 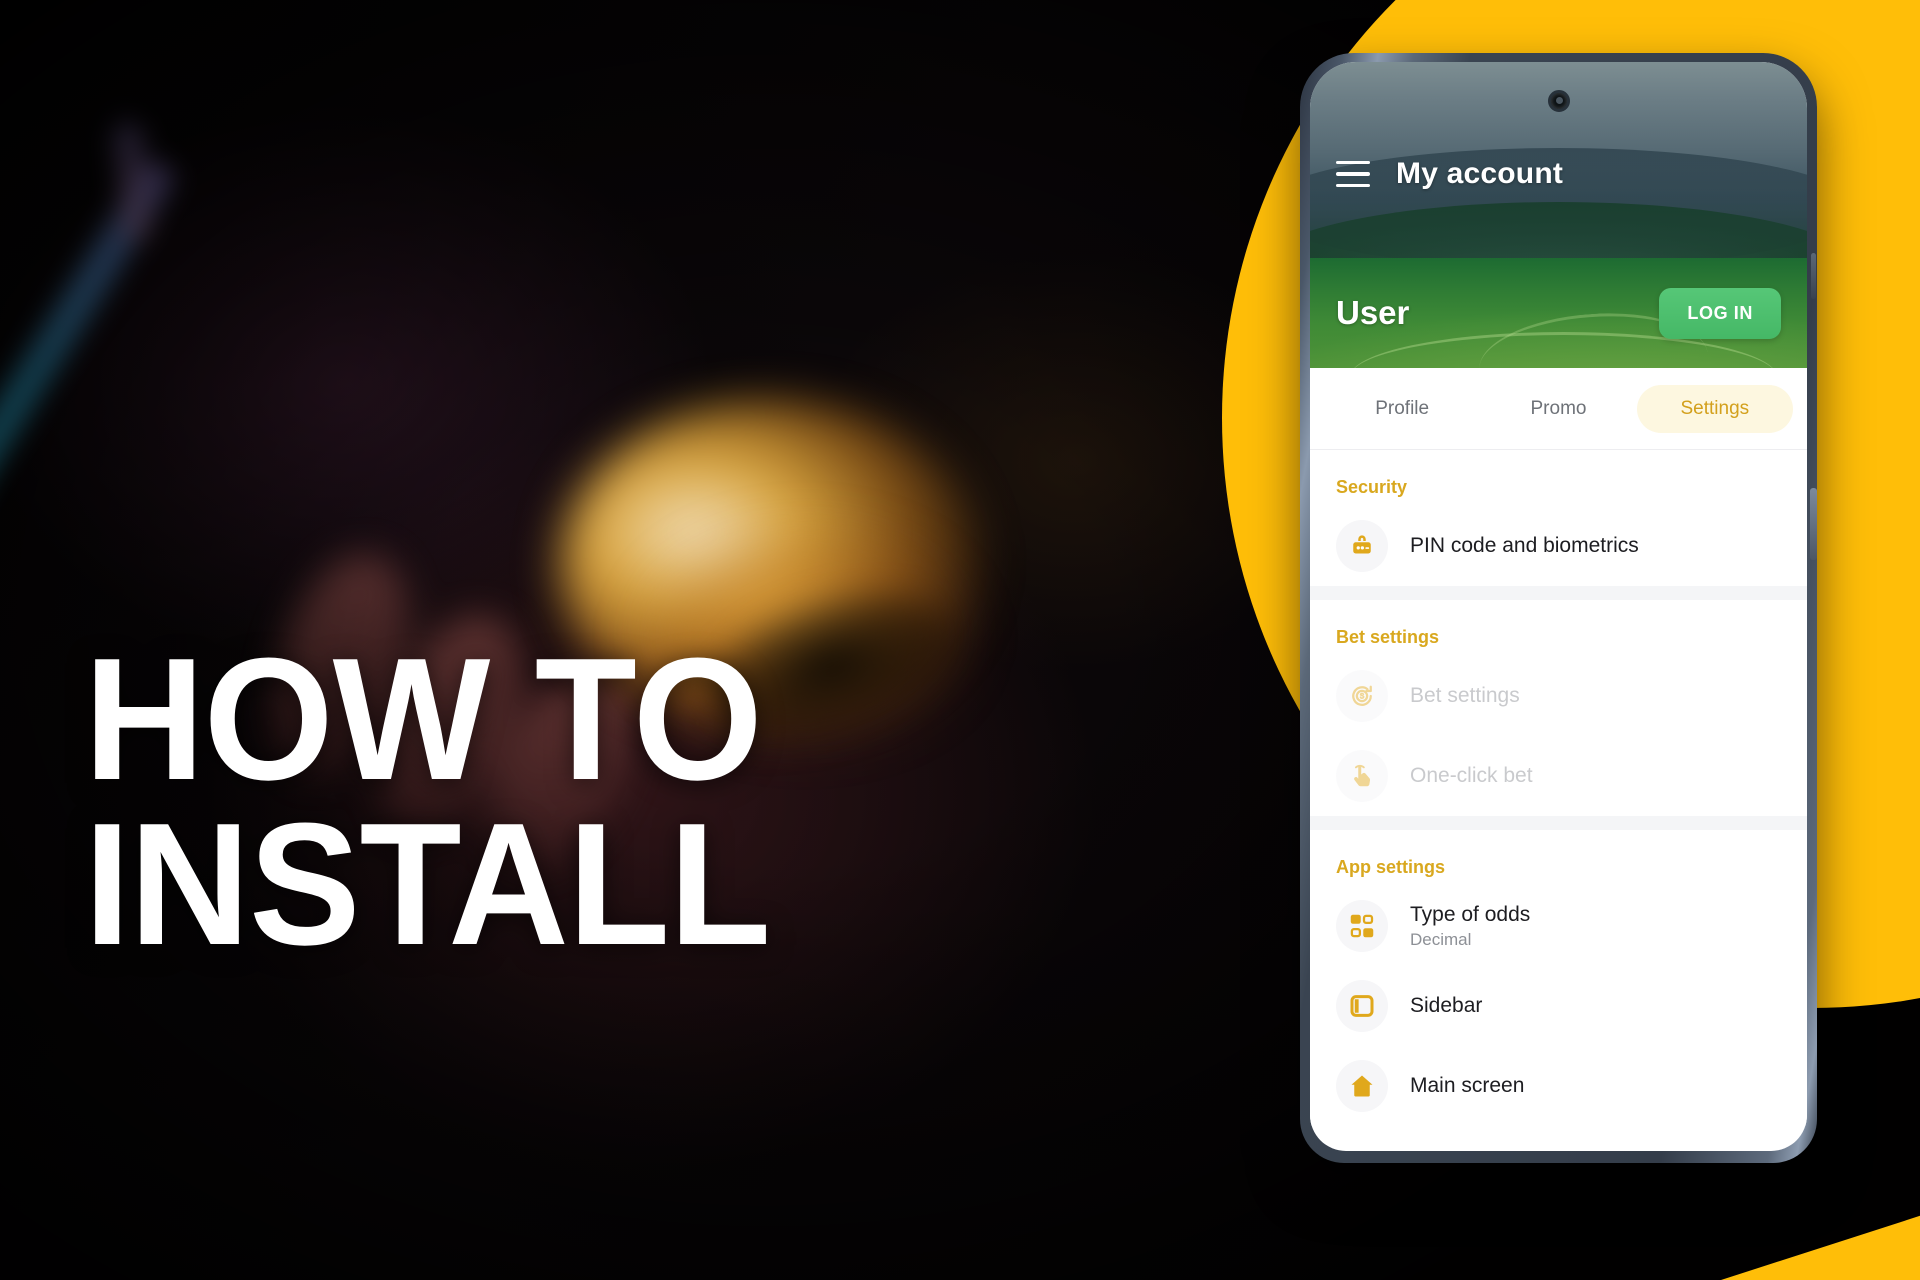 What do you see at coordinates (1813, 276) in the screenshot?
I see `phone-volume-button` at bounding box center [1813, 276].